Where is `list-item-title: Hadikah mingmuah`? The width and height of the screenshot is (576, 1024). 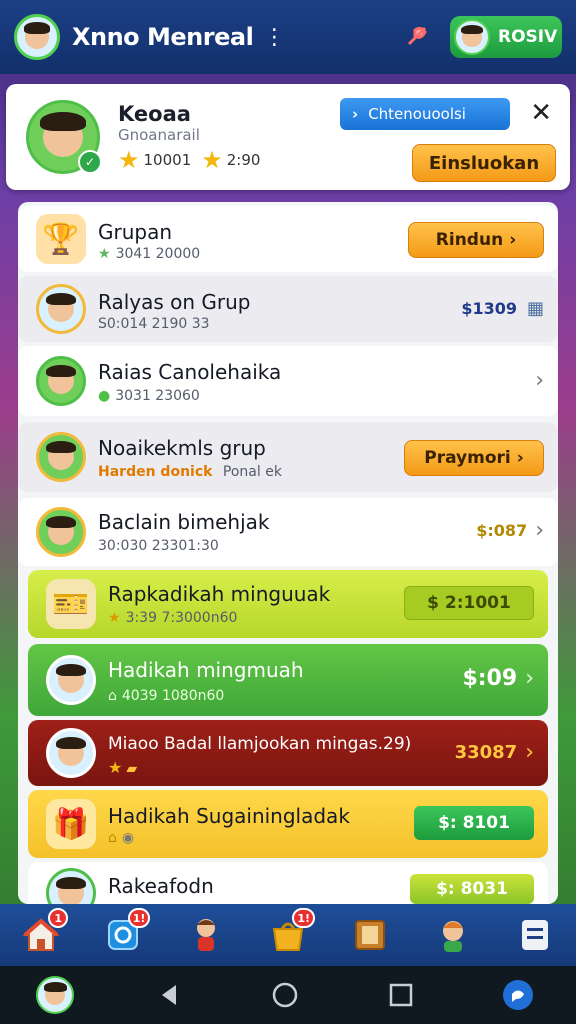
list-item-title: Hadikah mingmuah is located at coordinates (206, 670).